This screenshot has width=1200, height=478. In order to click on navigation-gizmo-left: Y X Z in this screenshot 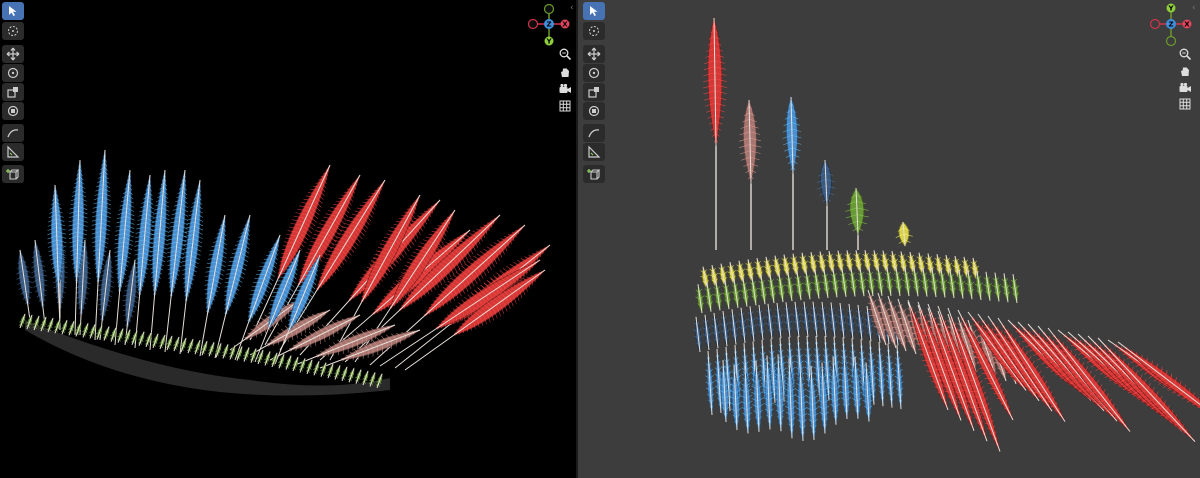, I will do `click(549, 25)`.